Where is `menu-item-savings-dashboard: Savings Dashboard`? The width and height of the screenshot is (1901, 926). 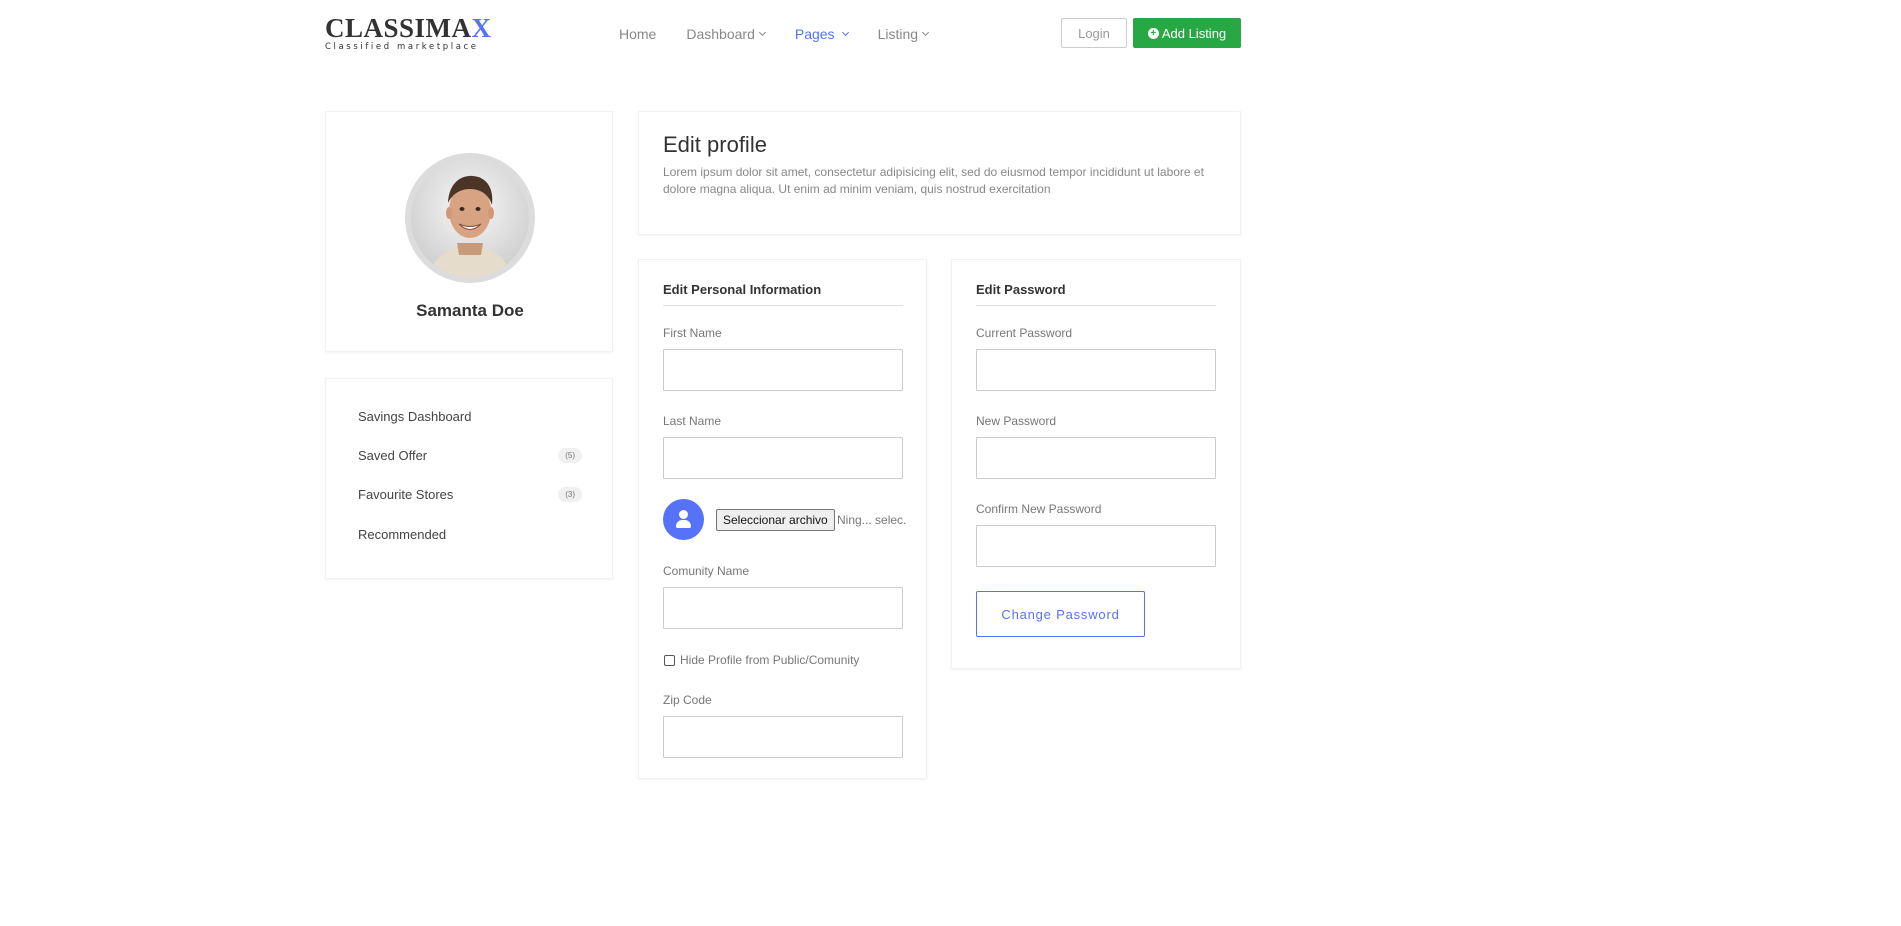 menu-item-savings-dashboard: Savings Dashboard is located at coordinates (470, 416).